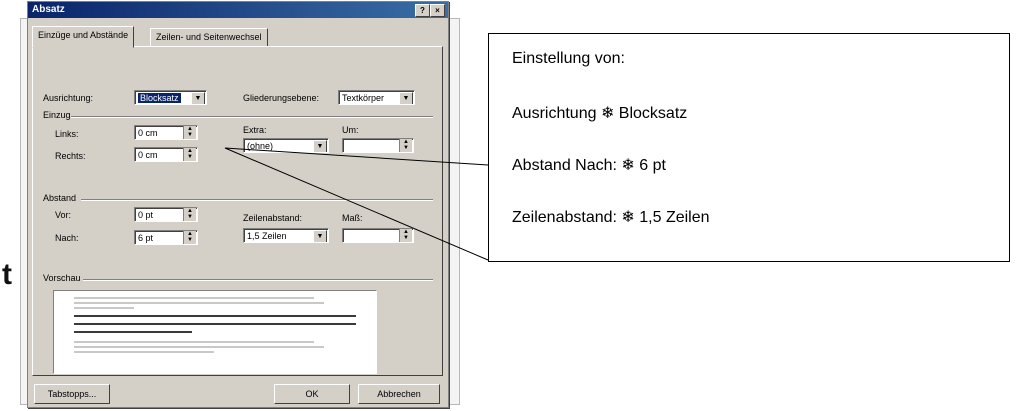  I want to click on callout-heading: Einstellung von:, so click(568, 58).